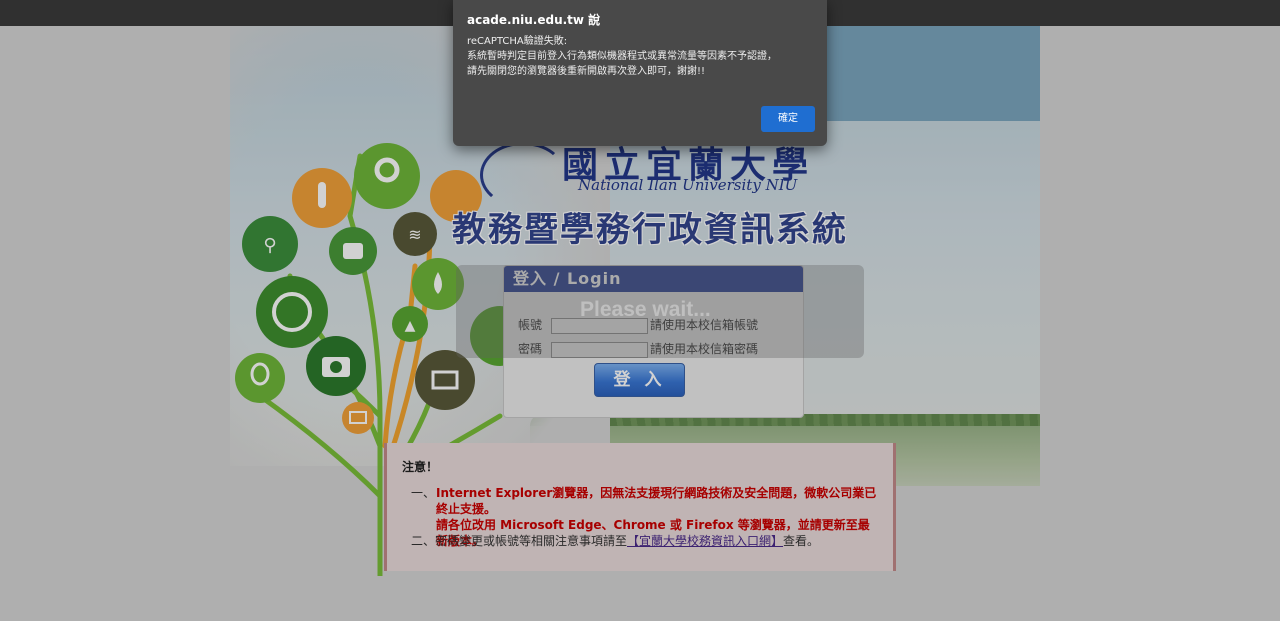 The height and width of the screenshot is (621, 1280). What do you see at coordinates (788, 119) in the screenshot?
I see `ok-button: 確定` at bounding box center [788, 119].